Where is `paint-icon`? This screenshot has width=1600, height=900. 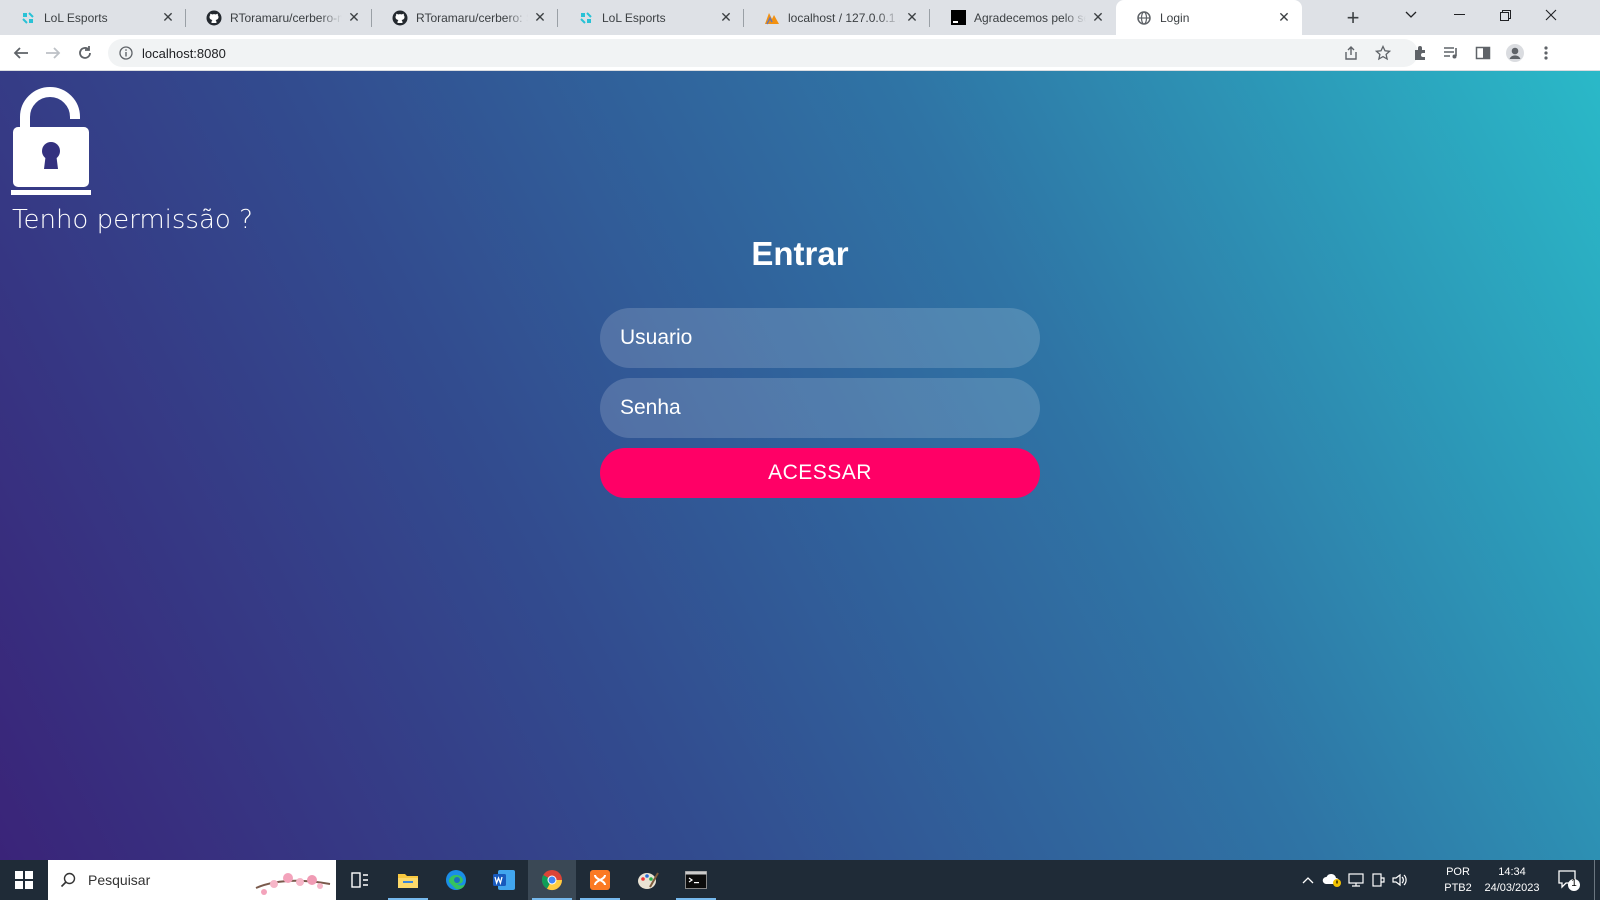 paint-icon is located at coordinates (648, 880).